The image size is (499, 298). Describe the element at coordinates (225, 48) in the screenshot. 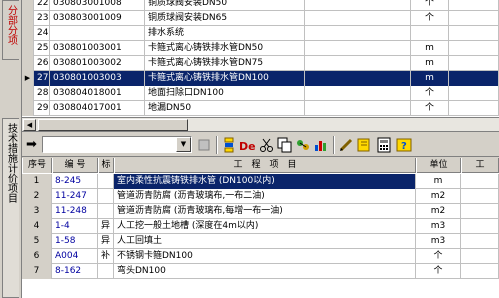

I see `item-name: 卡箍式离心铸铁排水管DN50` at that location.